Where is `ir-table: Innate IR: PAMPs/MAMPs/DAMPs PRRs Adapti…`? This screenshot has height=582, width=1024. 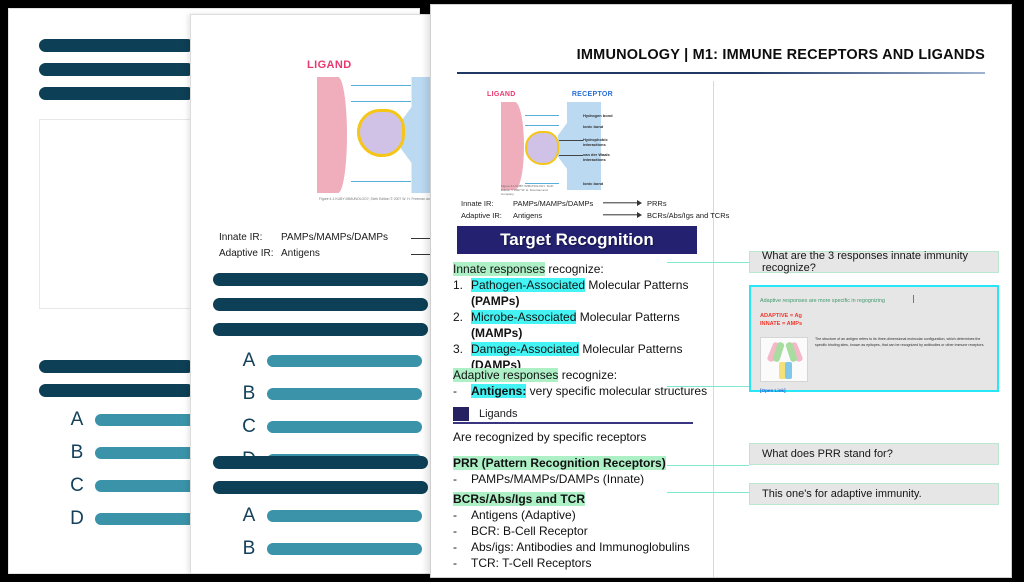
ir-table: Innate IR: PAMPs/MAMPs/DAMPs PRRs Adapti… is located at coordinates (595, 209).